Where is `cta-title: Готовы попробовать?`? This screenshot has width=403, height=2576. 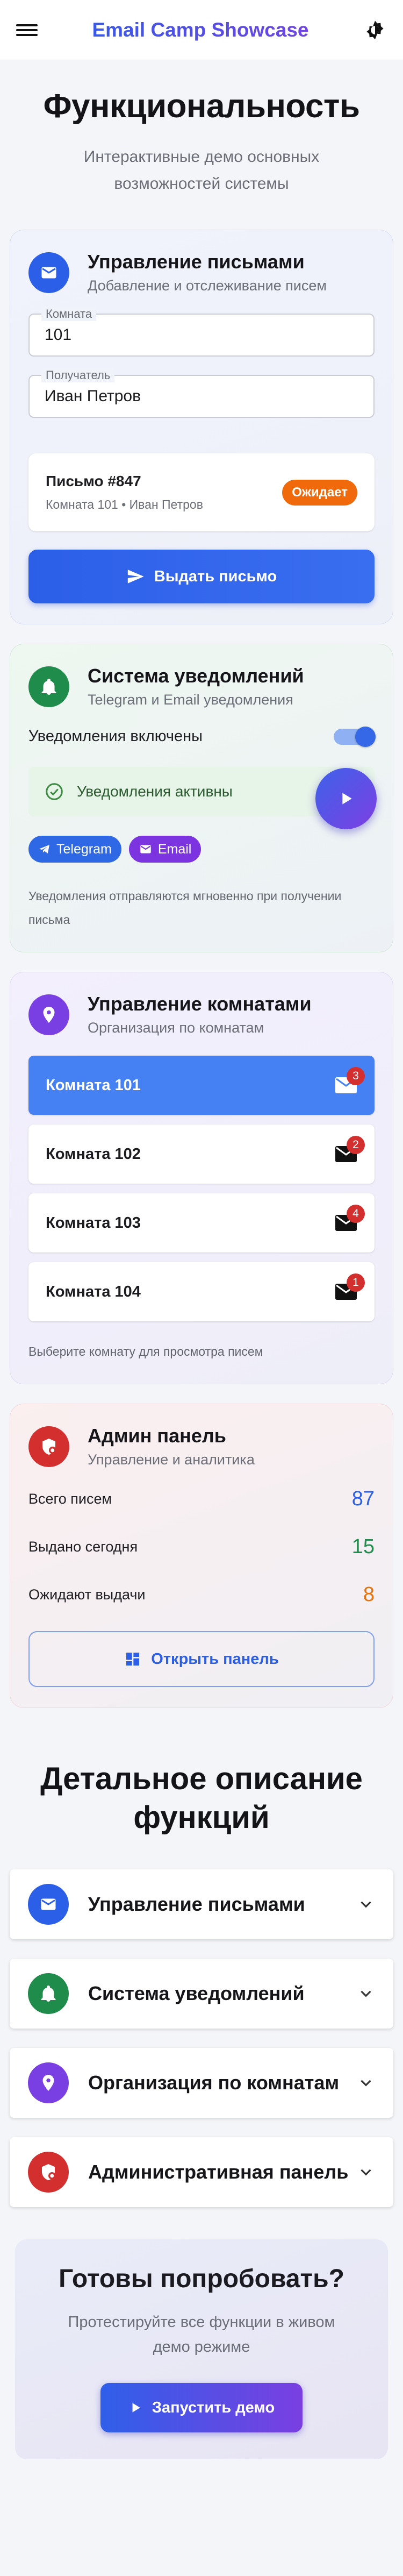 cta-title: Готовы попробовать? is located at coordinates (201, 2279).